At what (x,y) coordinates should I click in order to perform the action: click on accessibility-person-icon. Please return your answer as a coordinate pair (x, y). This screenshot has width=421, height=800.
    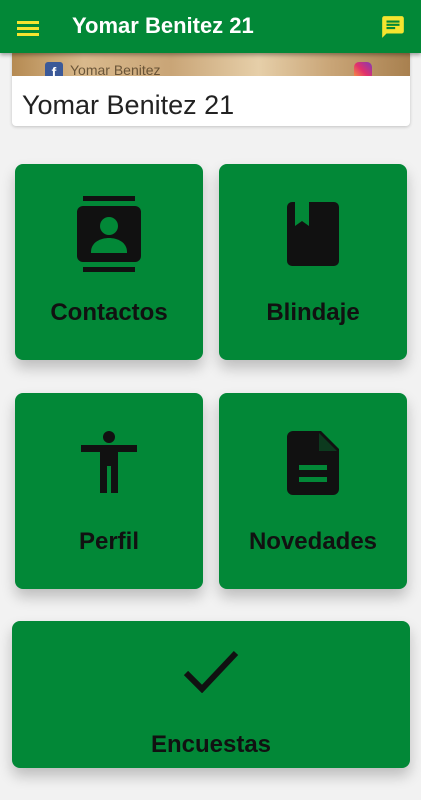
    Looking at the image, I should click on (109, 462).